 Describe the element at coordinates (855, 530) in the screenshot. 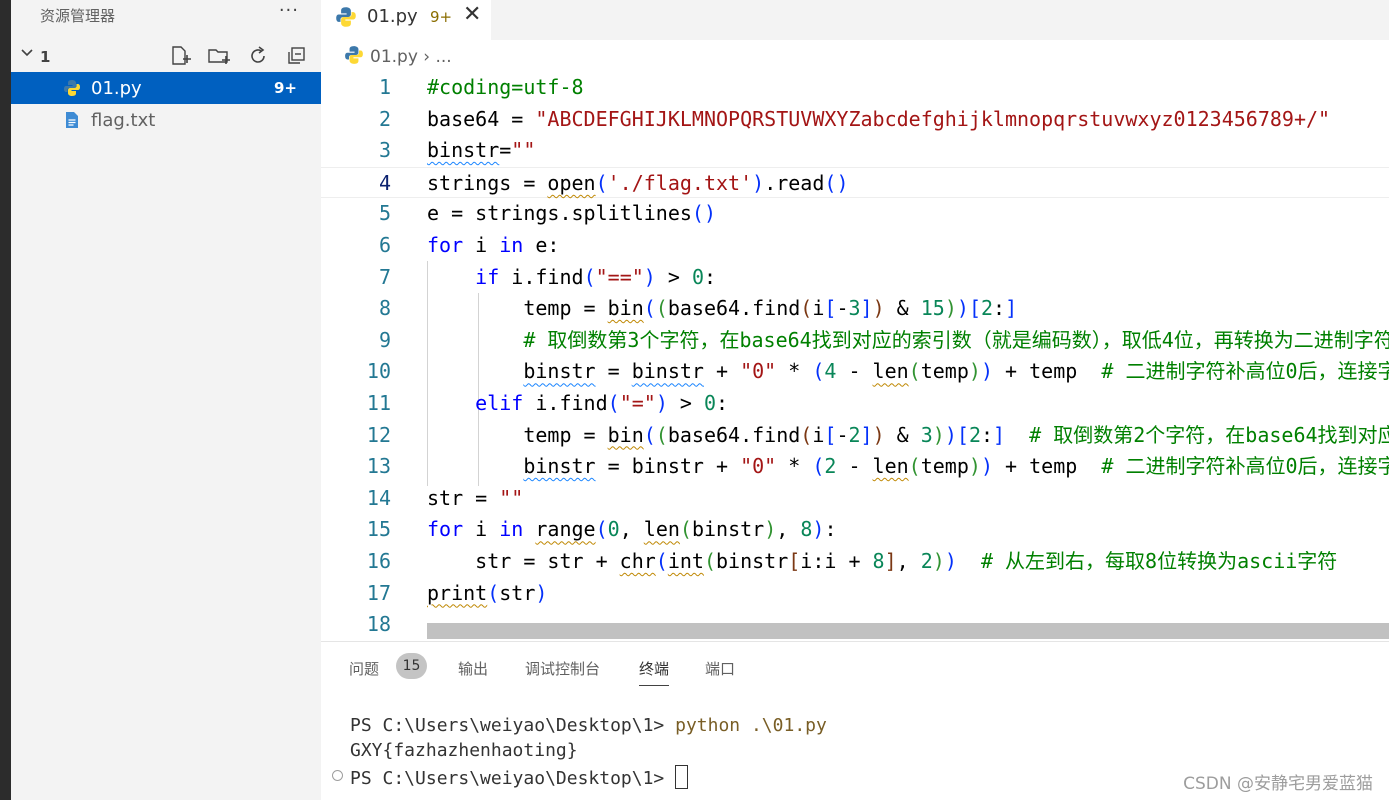

I see `code-line: 15 for i in range(0, len(binstr), 8):` at that location.